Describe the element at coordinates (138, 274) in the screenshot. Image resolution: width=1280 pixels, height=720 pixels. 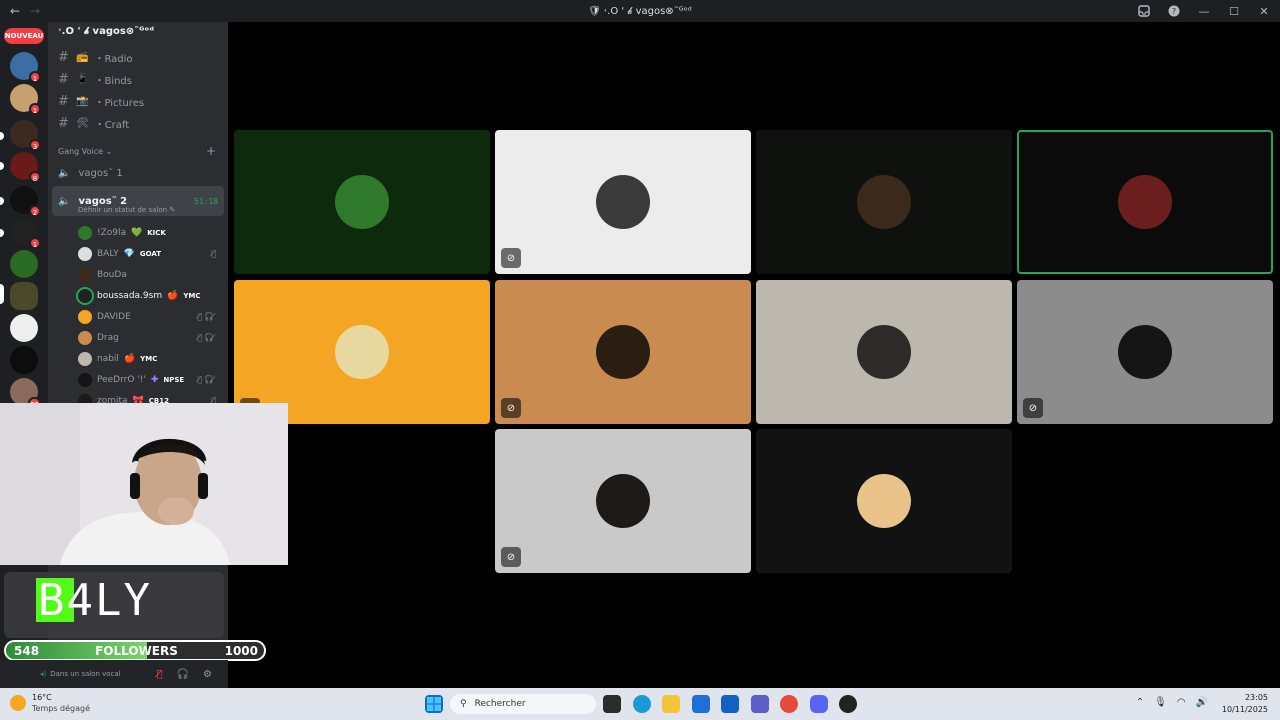
I see `voice-member: BouDa` at that location.